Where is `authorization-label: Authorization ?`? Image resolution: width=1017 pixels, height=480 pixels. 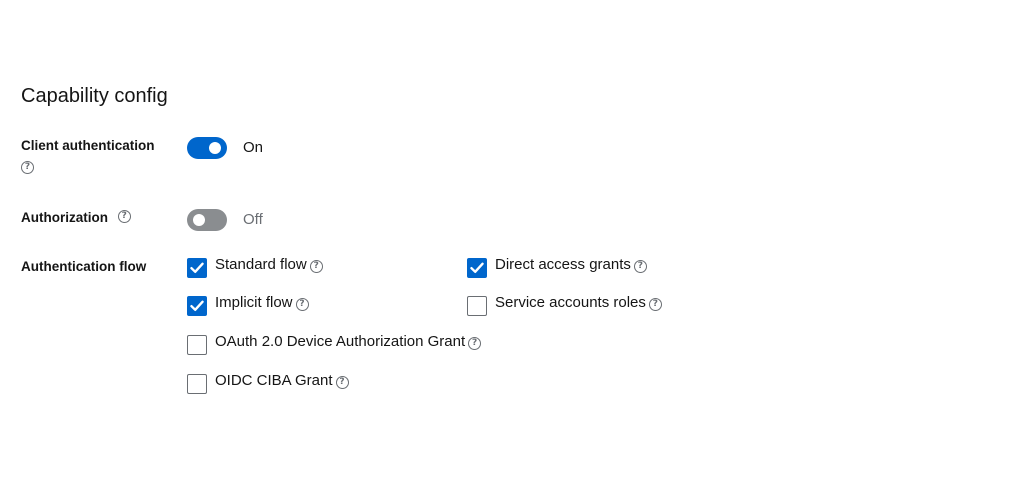 authorization-label: Authorization ? is located at coordinates (76, 218).